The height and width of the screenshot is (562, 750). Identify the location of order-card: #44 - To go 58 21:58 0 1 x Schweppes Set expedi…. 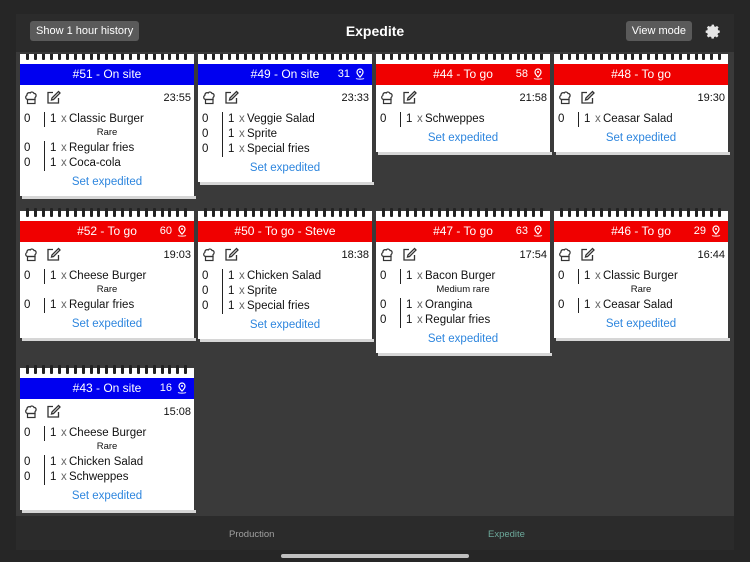
(464, 104).